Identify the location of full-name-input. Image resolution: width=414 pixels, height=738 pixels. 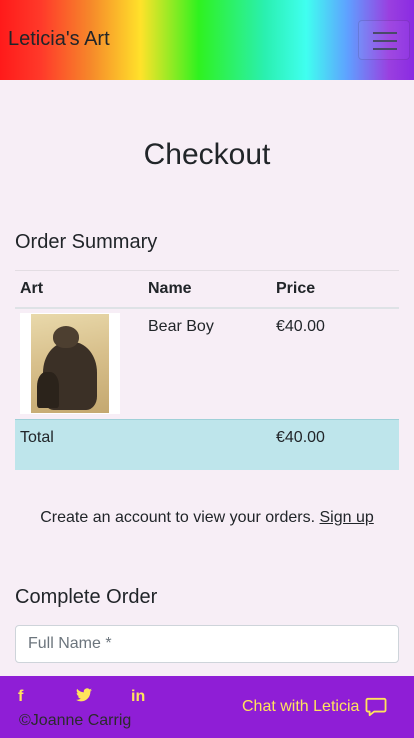
(207, 644).